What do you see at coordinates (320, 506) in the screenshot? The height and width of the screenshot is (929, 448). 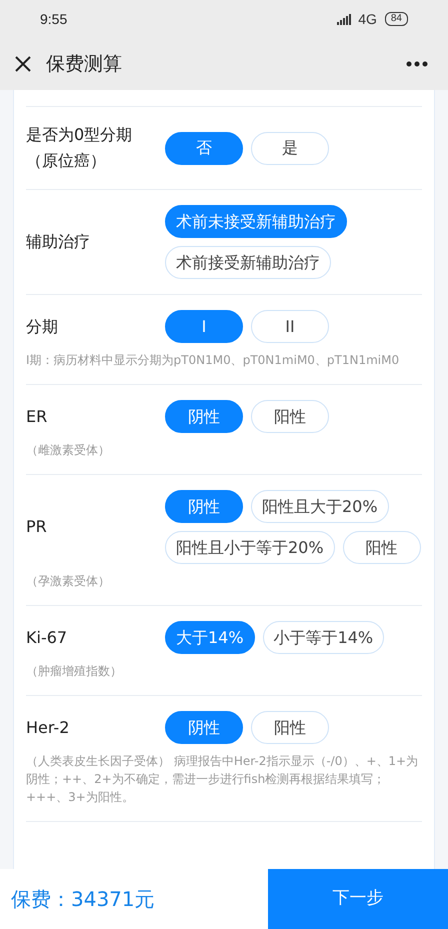 I see `option-button: 阳性且大于20%` at bounding box center [320, 506].